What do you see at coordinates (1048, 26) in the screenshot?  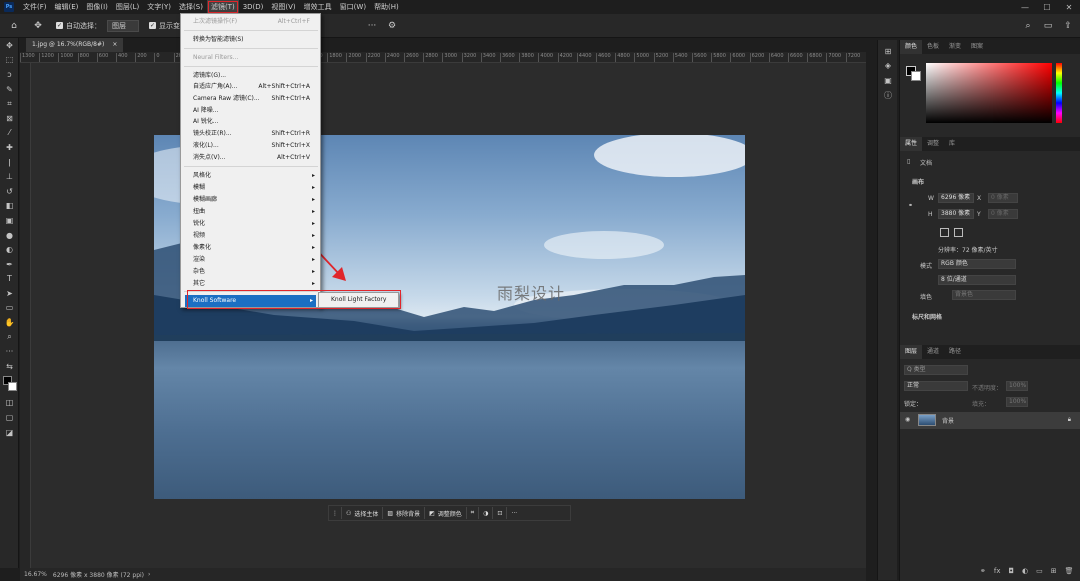 I see `workspace-icon: ▭` at bounding box center [1048, 26].